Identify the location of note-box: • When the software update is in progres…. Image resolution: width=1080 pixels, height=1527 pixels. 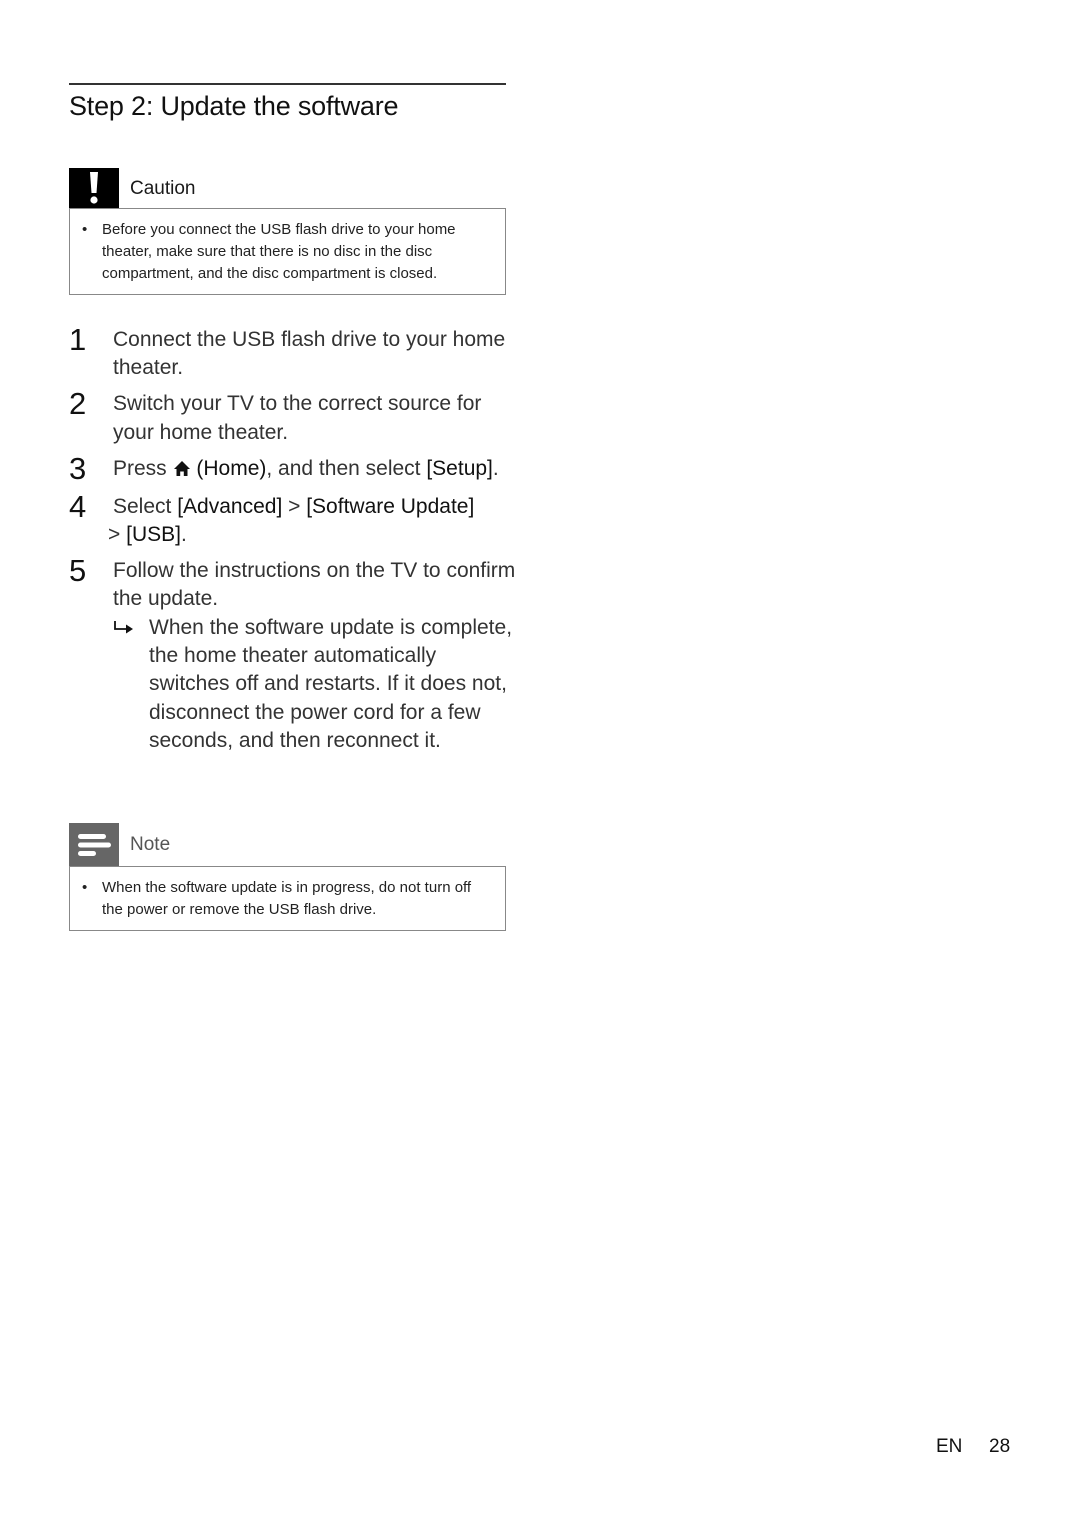
(287, 898).